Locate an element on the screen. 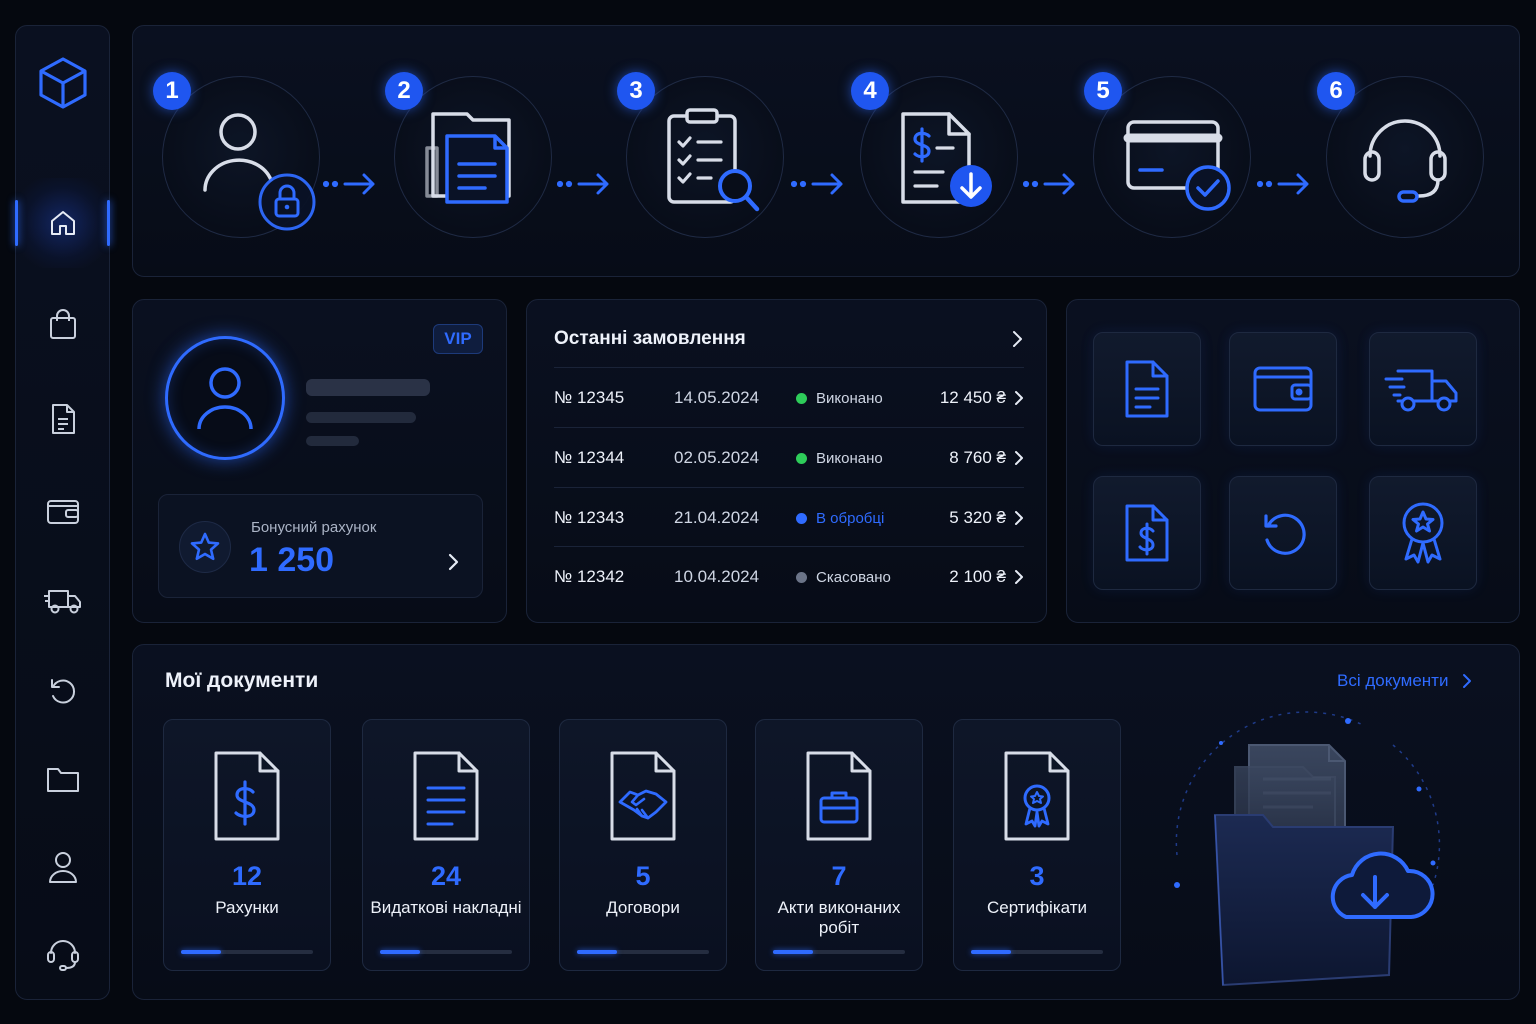  sidebar-item-orders is located at coordinates (62, 324).